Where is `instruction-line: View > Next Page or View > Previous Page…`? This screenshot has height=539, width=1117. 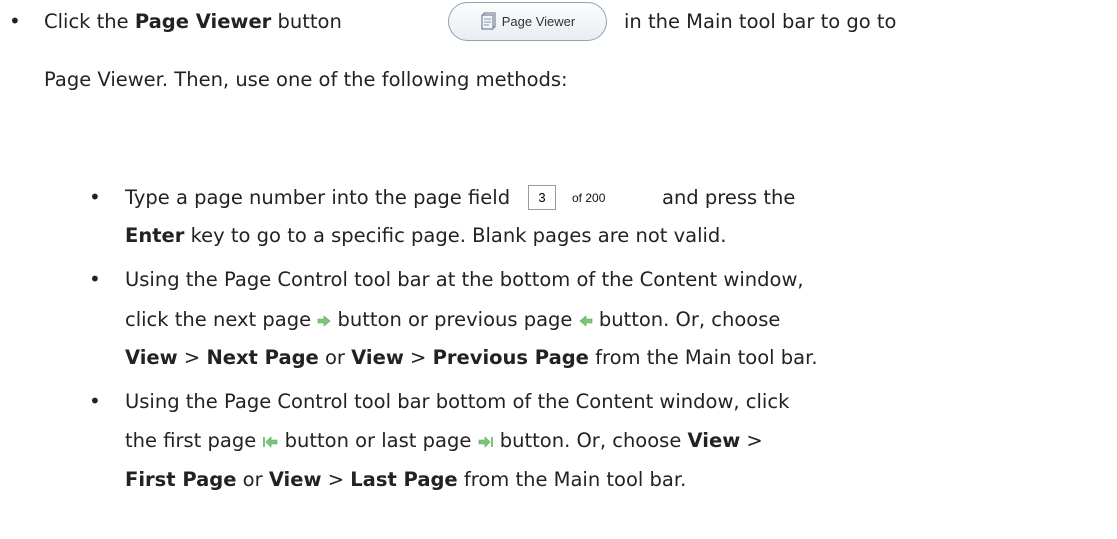 instruction-line: View > Next Page or View > Previous Page… is located at coordinates (471, 357).